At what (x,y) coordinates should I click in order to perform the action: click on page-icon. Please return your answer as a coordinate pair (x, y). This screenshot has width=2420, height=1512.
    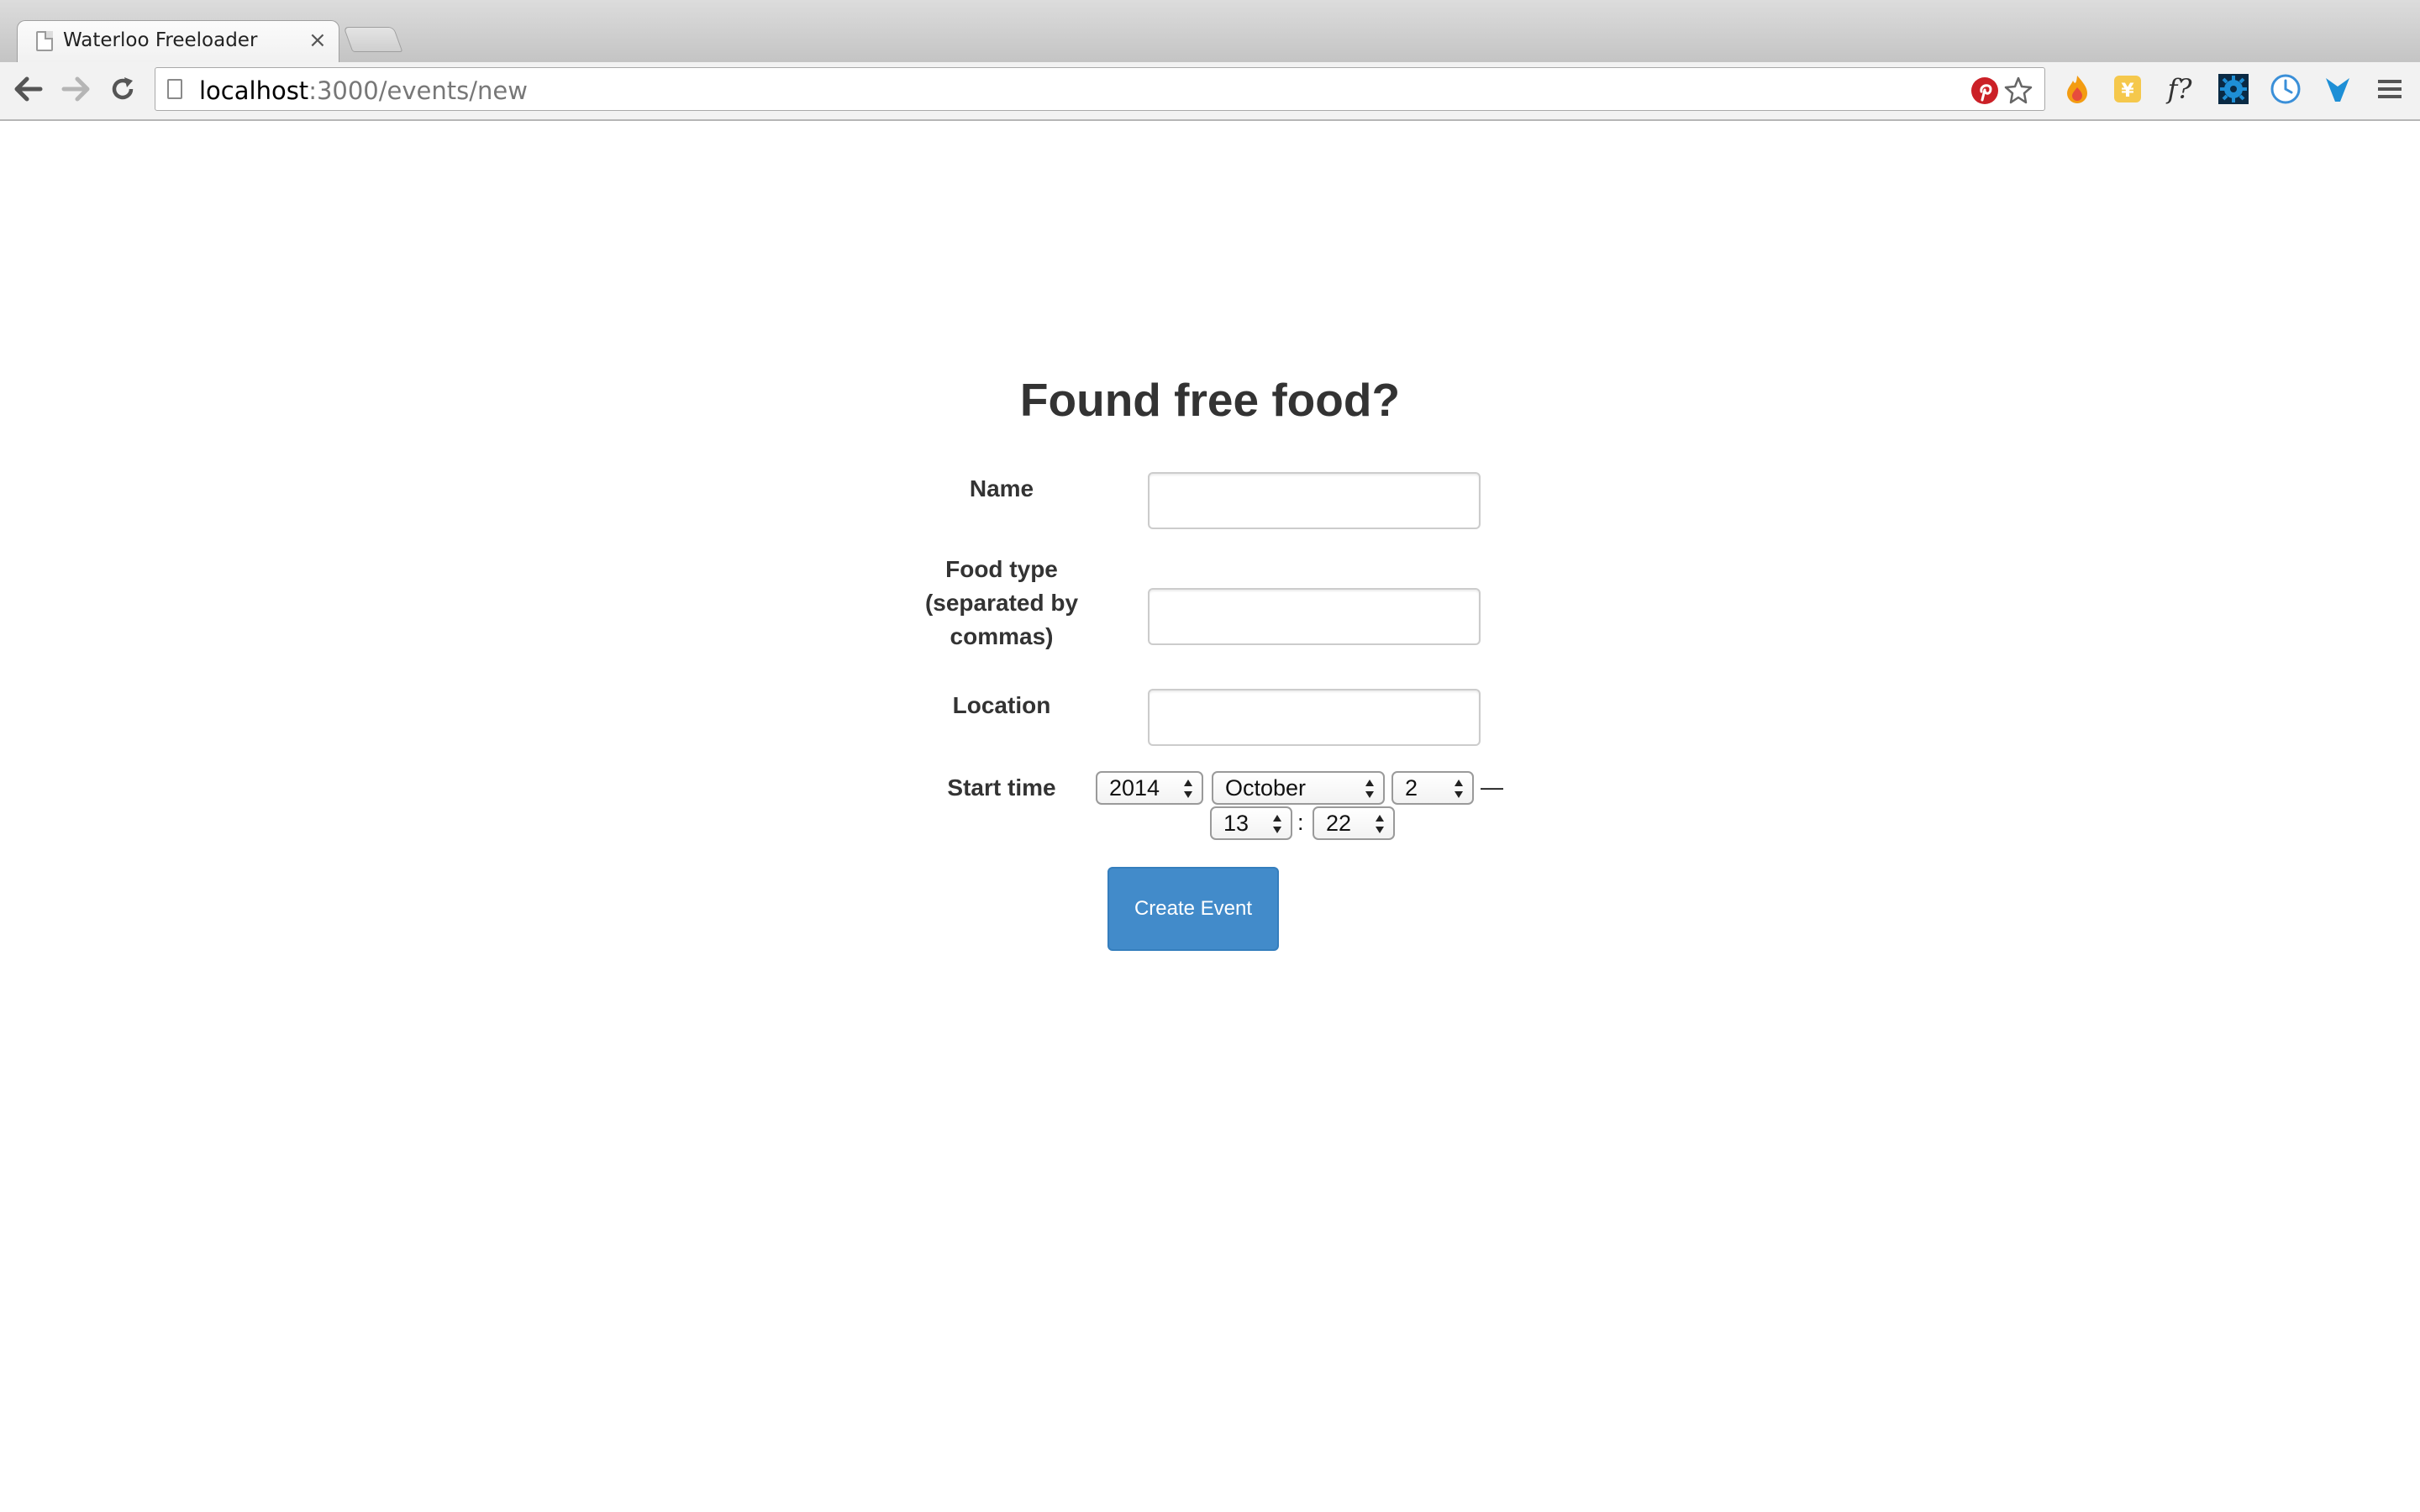
    Looking at the image, I should click on (174, 89).